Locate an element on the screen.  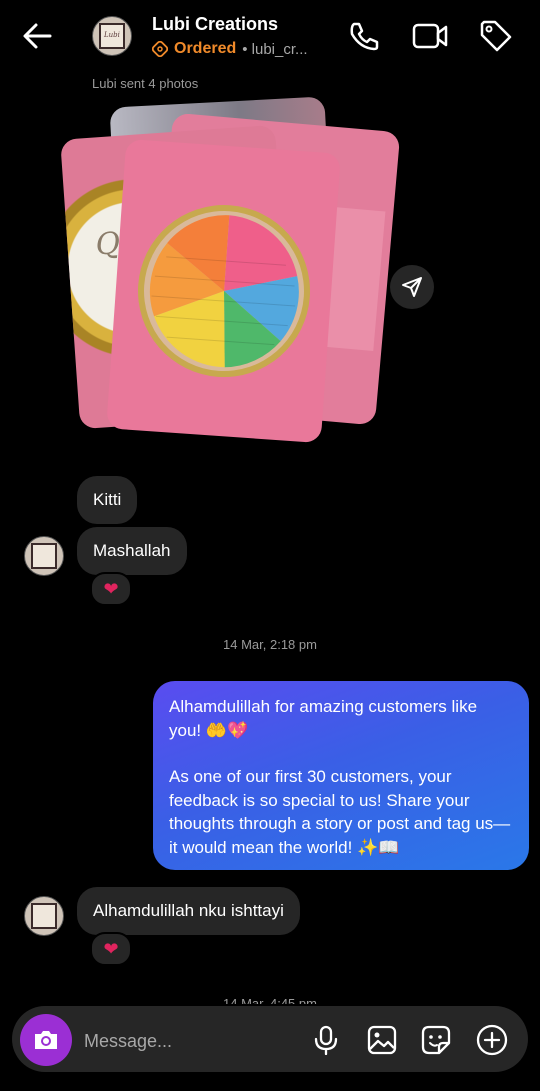
contact-avatar: Lubi is located at coordinates (112, 36).